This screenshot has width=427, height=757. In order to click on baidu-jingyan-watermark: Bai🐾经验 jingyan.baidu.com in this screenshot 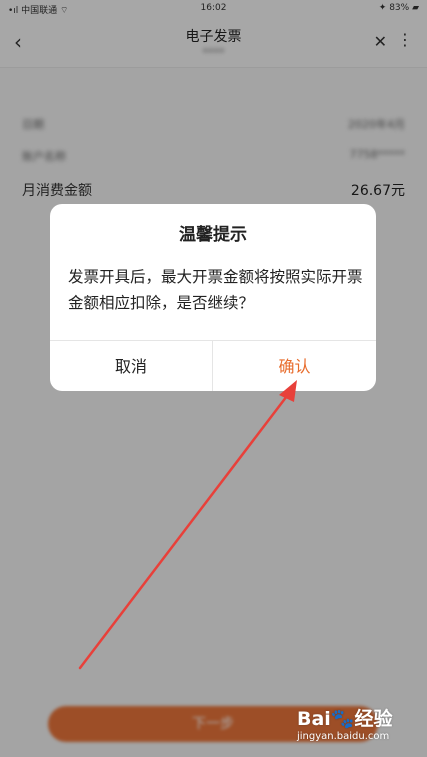, I will do `click(356, 725)`.